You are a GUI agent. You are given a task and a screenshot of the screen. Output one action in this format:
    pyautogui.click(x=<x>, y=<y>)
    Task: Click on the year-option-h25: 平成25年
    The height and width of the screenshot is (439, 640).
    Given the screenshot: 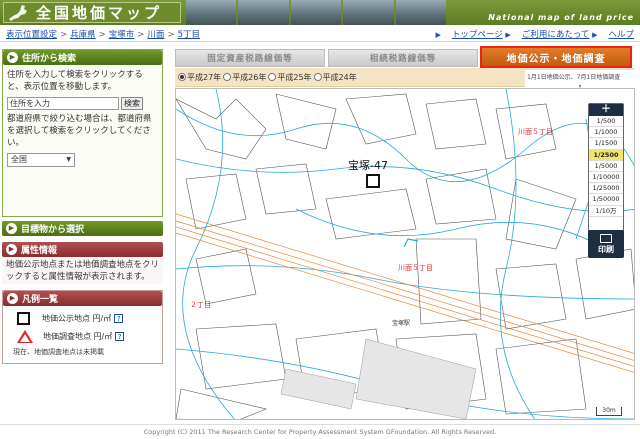 What is the action you would take?
    pyautogui.click(x=290, y=77)
    